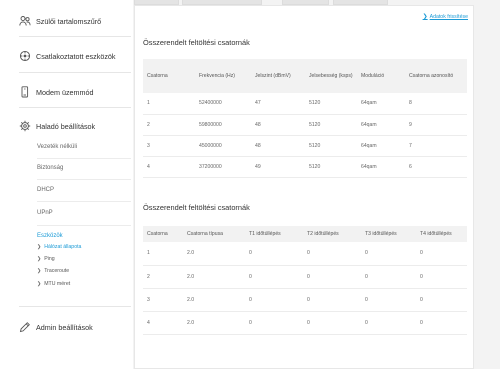 This screenshot has height=375, width=500. What do you see at coordinates (196, 42) in the screenshot?
I see `section-title-downstream: Összerendelt feltöltési csatornák` at bounding box center [196, 42].